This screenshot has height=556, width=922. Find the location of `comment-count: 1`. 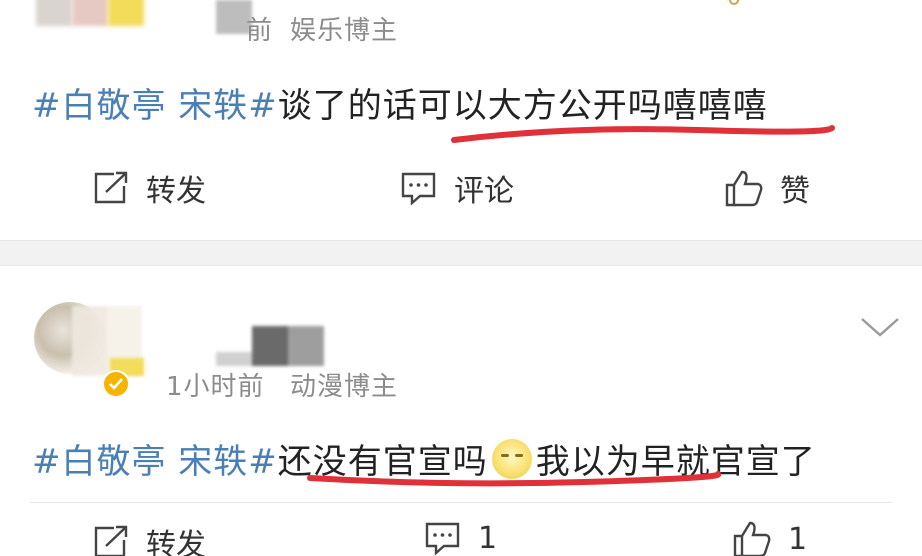

comment-count: 1 is located at coordinates (488, 538).